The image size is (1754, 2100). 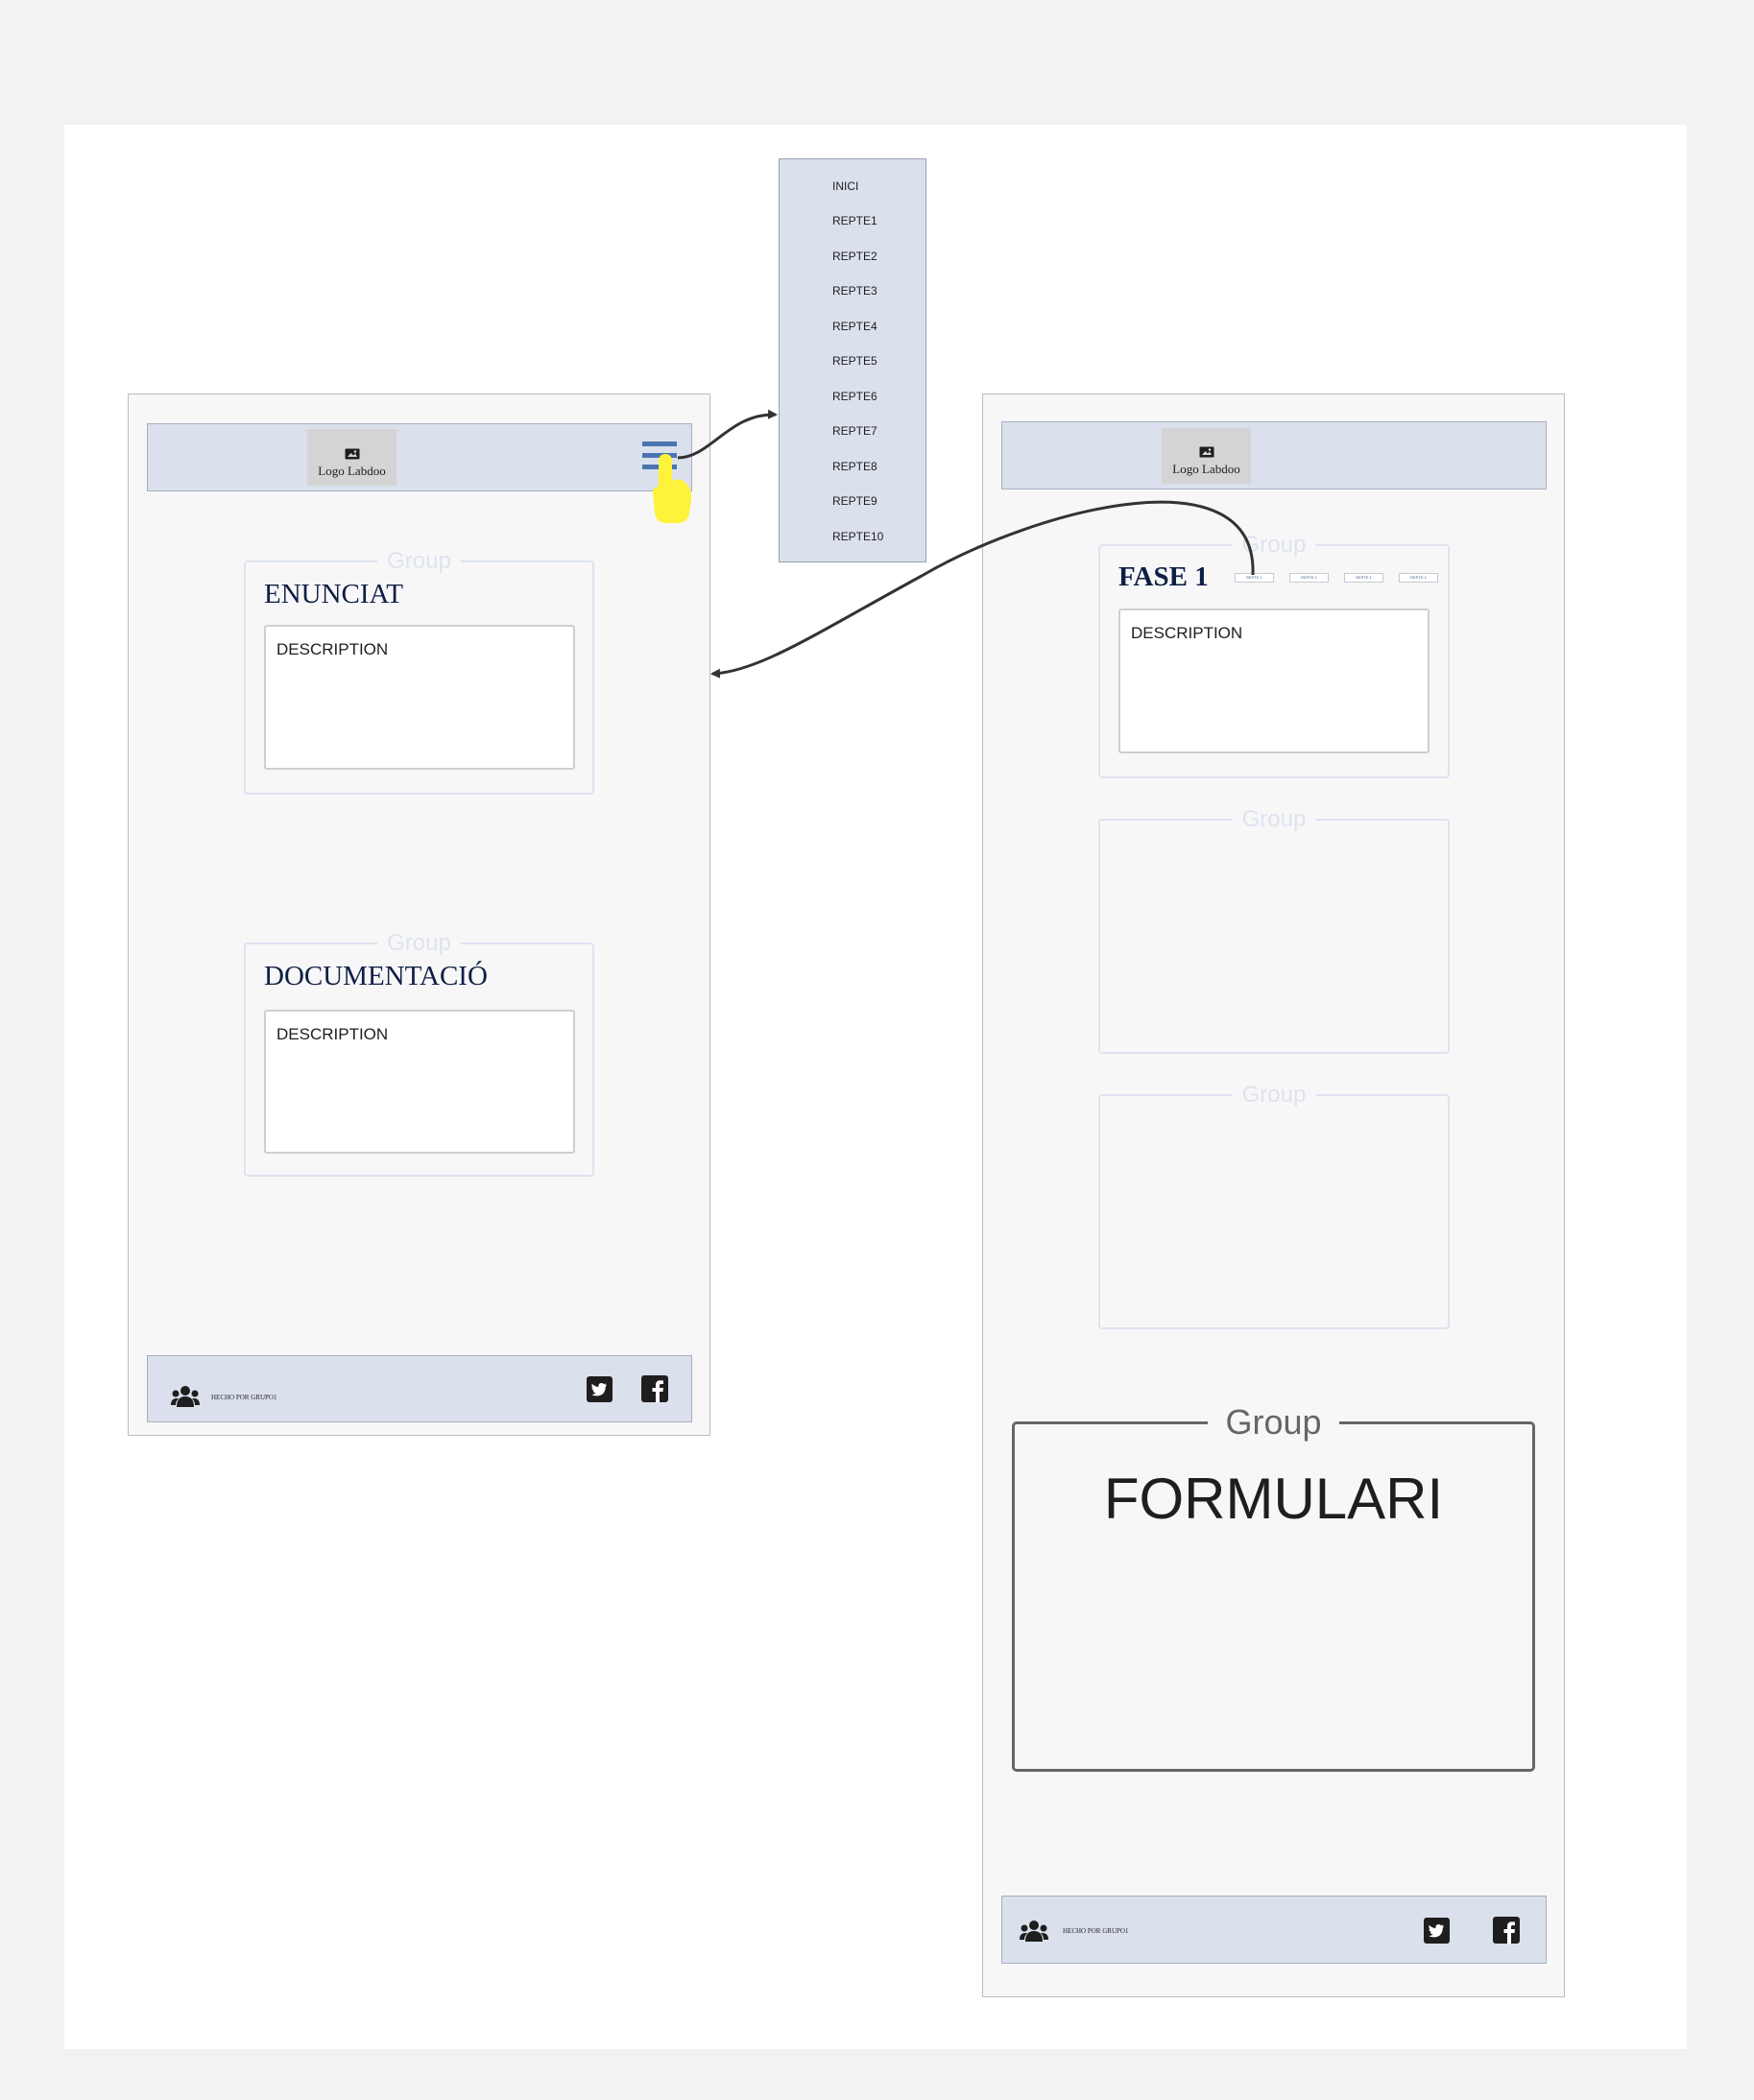 I want to click on menu-item-repte1: REPTE1, so click(x=854, y=221).